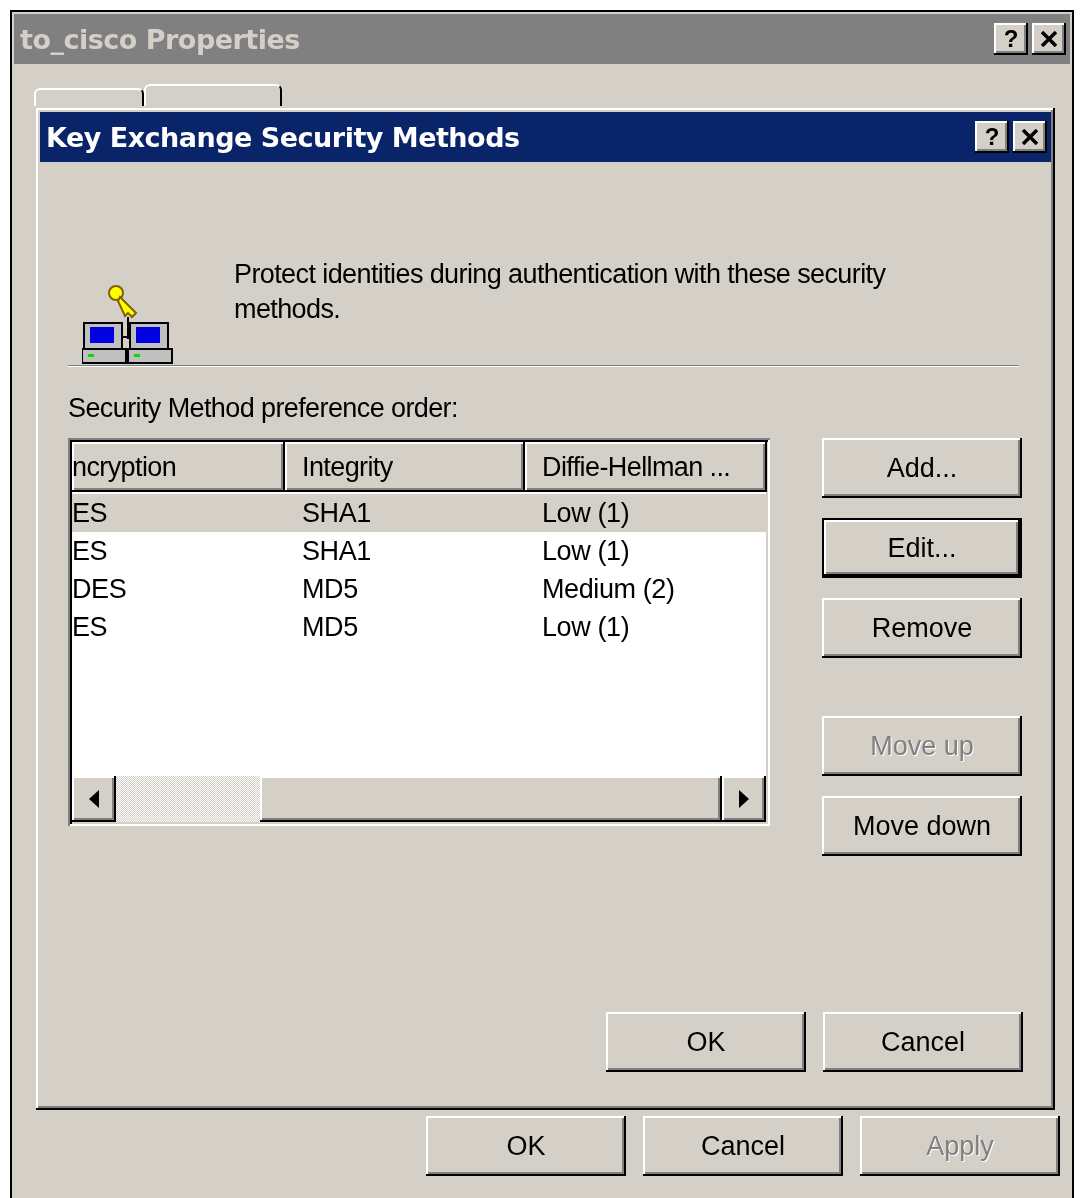  What do you see at coordinates (405, 467) in the screenshot?
I see `column-header: Integrity` at bounding box center [405, 467].